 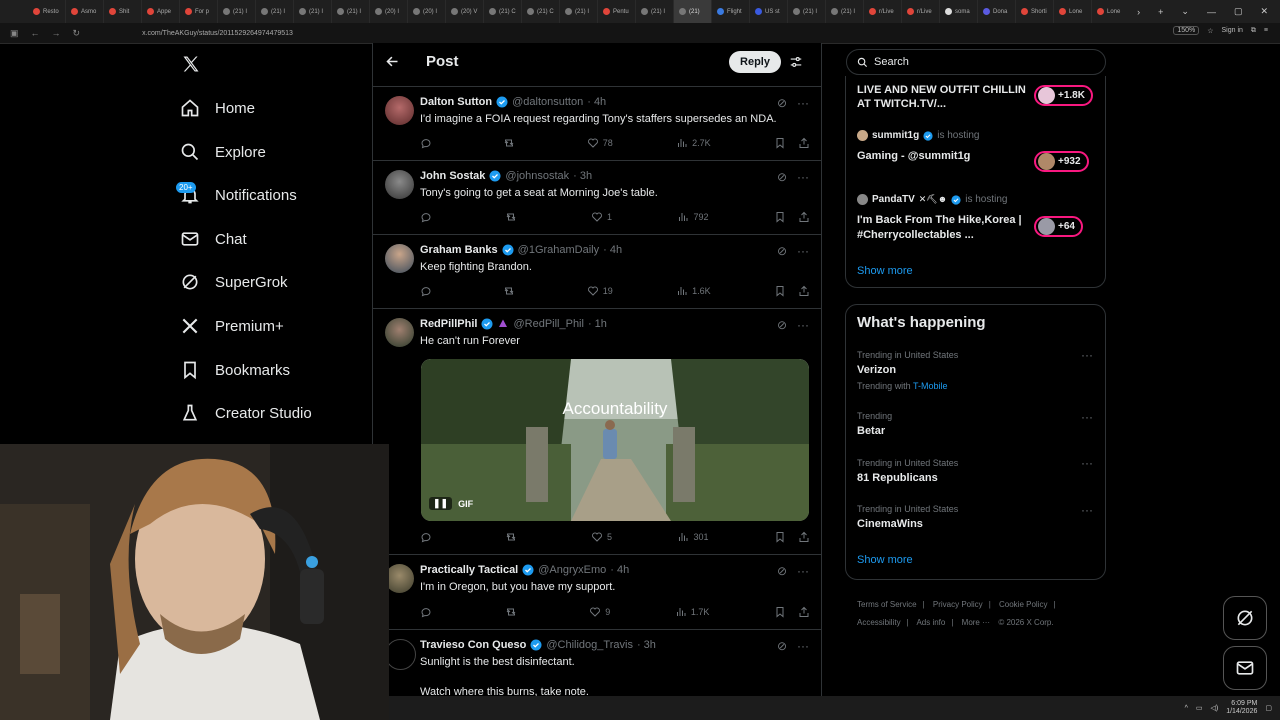 I want to click on browser-tab: (21), so click(x=693, y=11).